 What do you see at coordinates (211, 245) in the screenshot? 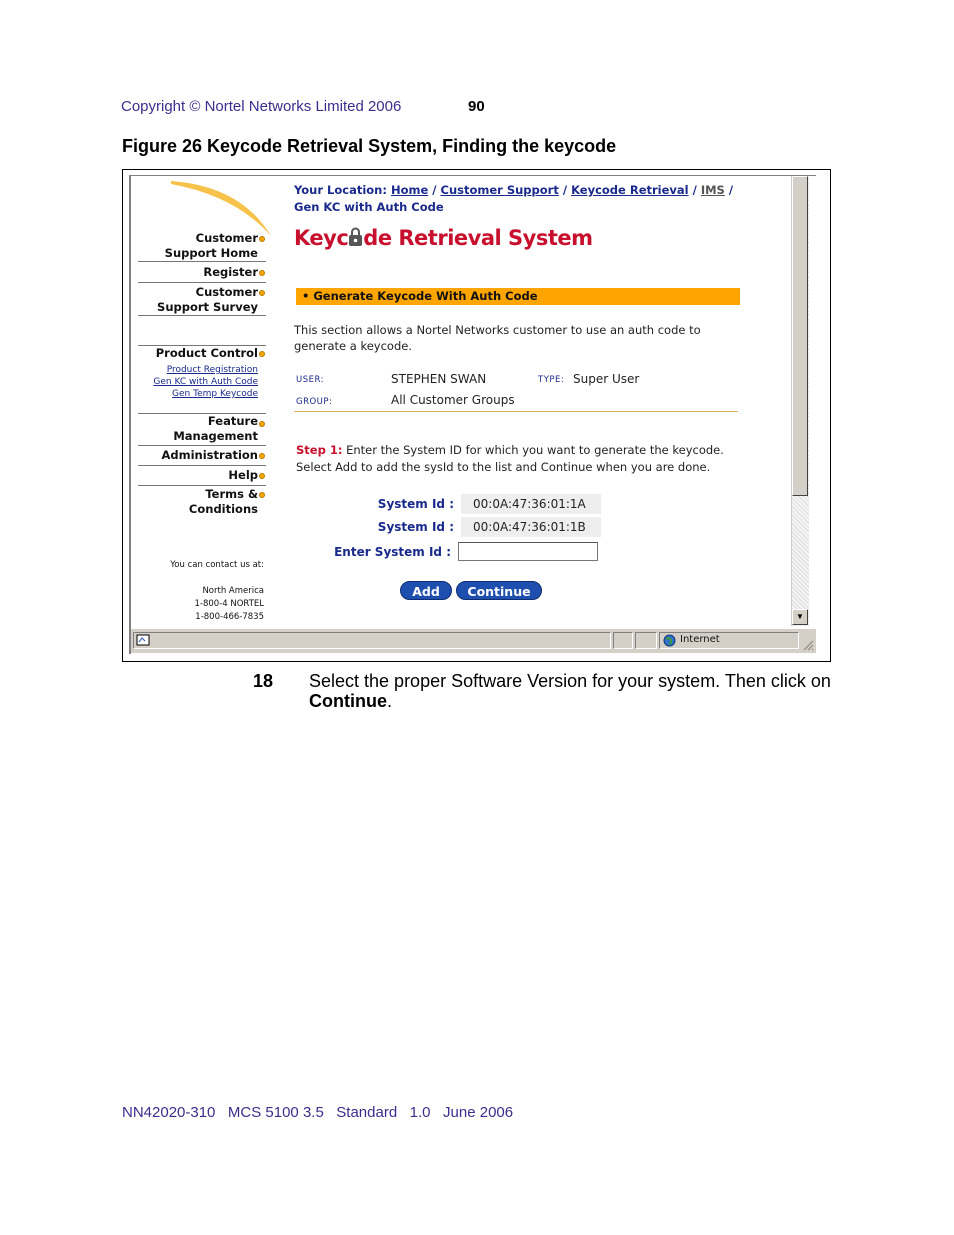
I see `sidebar-item-label: Customer Support Home` at bounding box center [211, 245].